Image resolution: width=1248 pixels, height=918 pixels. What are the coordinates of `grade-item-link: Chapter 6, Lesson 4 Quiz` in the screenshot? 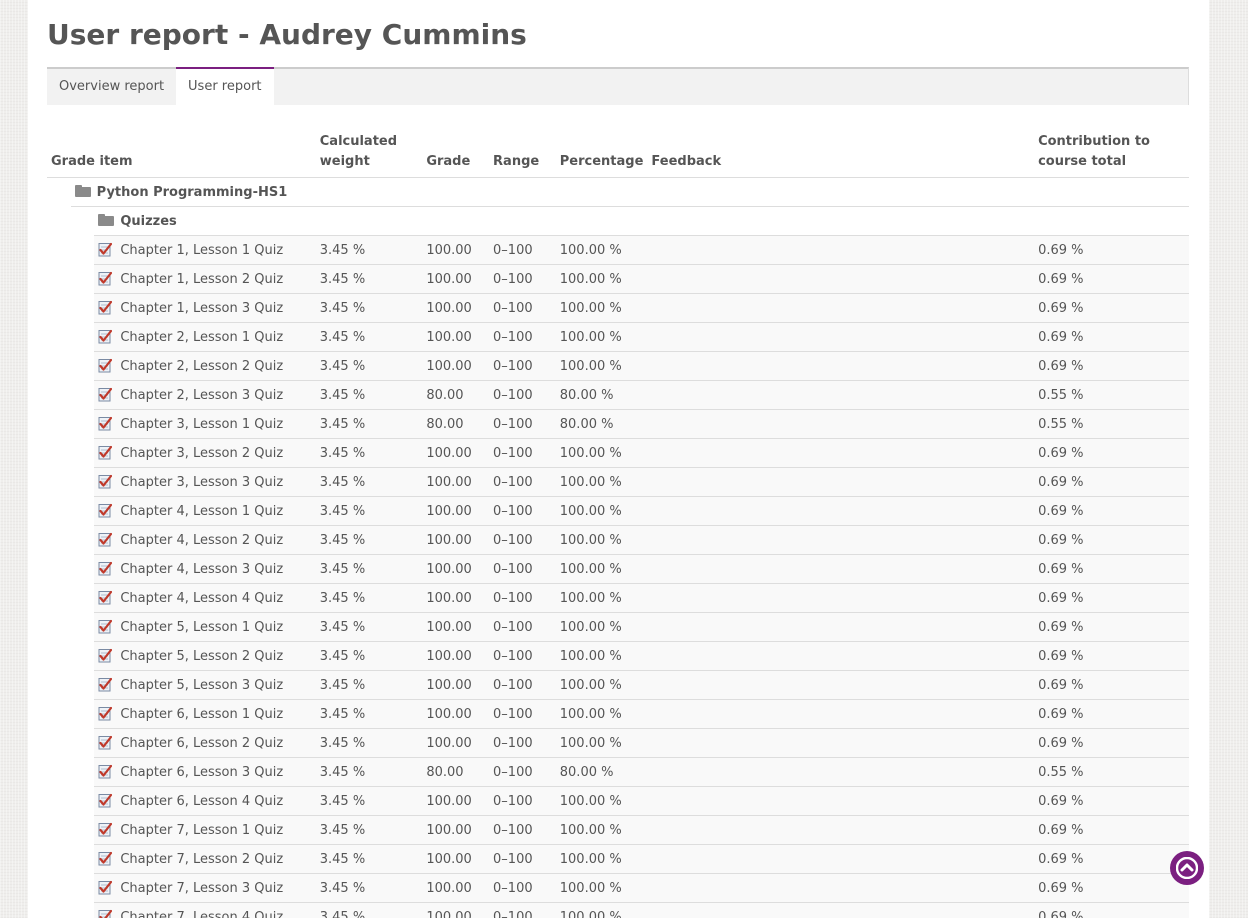 It's located at (201, 801).